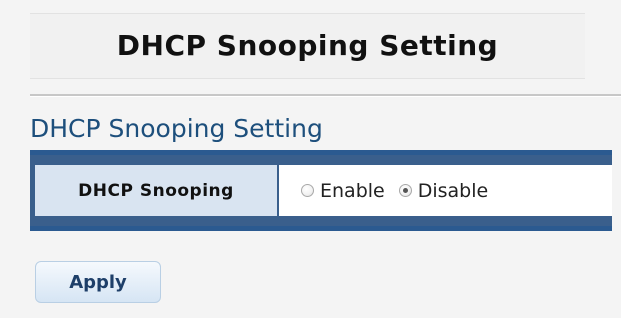  What do you see at coordinates (325, 95) in the screenshot?
I see `divider` at bounding box center [325, 95].